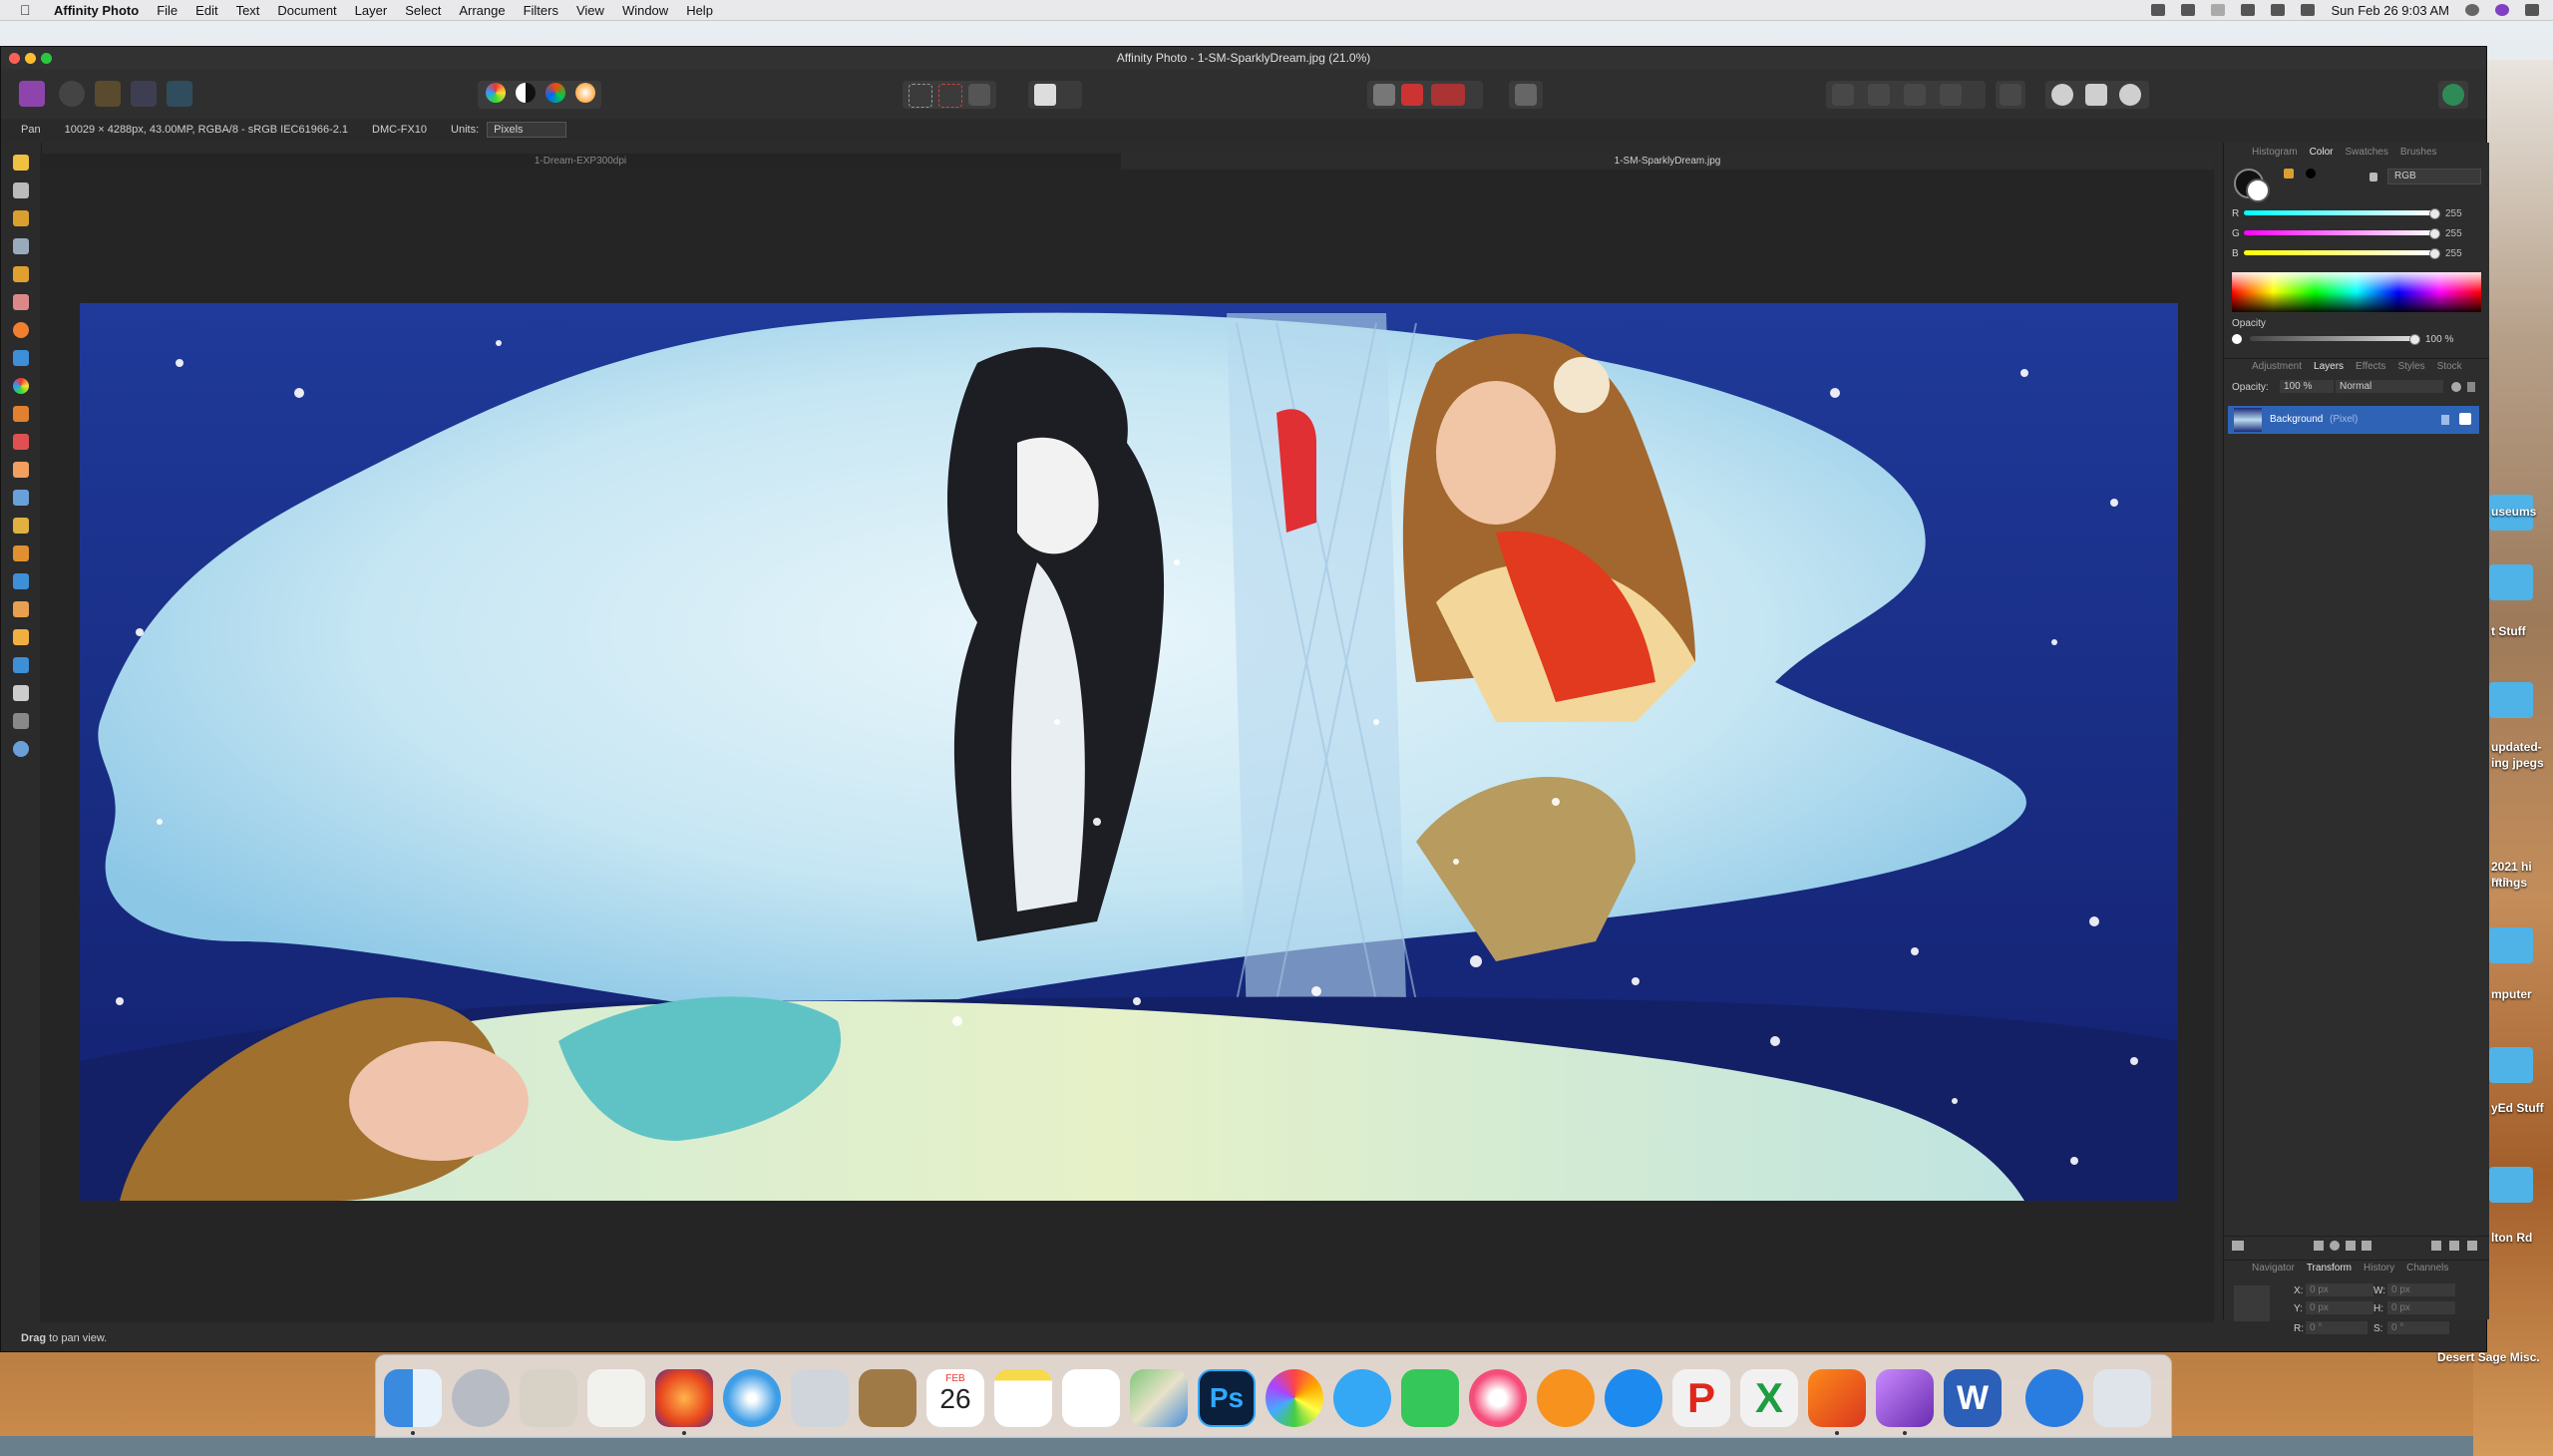 Image resolution: width=2553 pixels, height=1456 pixels. I want to click on layers-icon, so click(2238, 1246).